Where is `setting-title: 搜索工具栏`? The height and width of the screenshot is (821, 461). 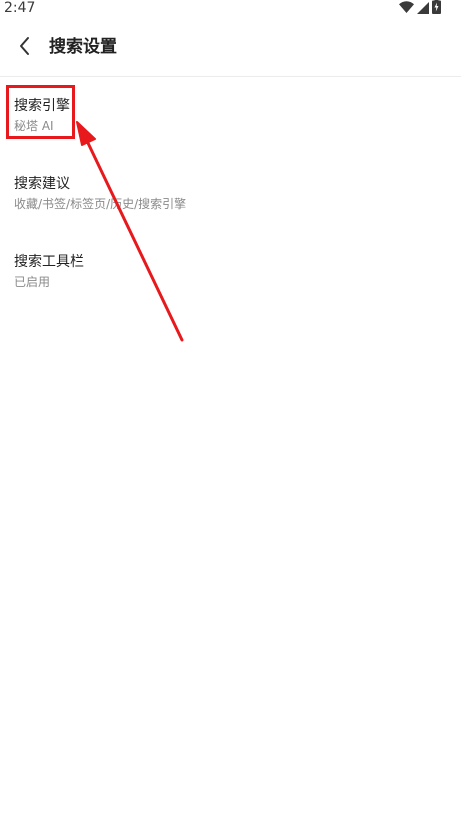 setting-title: 搜索工具栏 is located at coordinates (49, 262).